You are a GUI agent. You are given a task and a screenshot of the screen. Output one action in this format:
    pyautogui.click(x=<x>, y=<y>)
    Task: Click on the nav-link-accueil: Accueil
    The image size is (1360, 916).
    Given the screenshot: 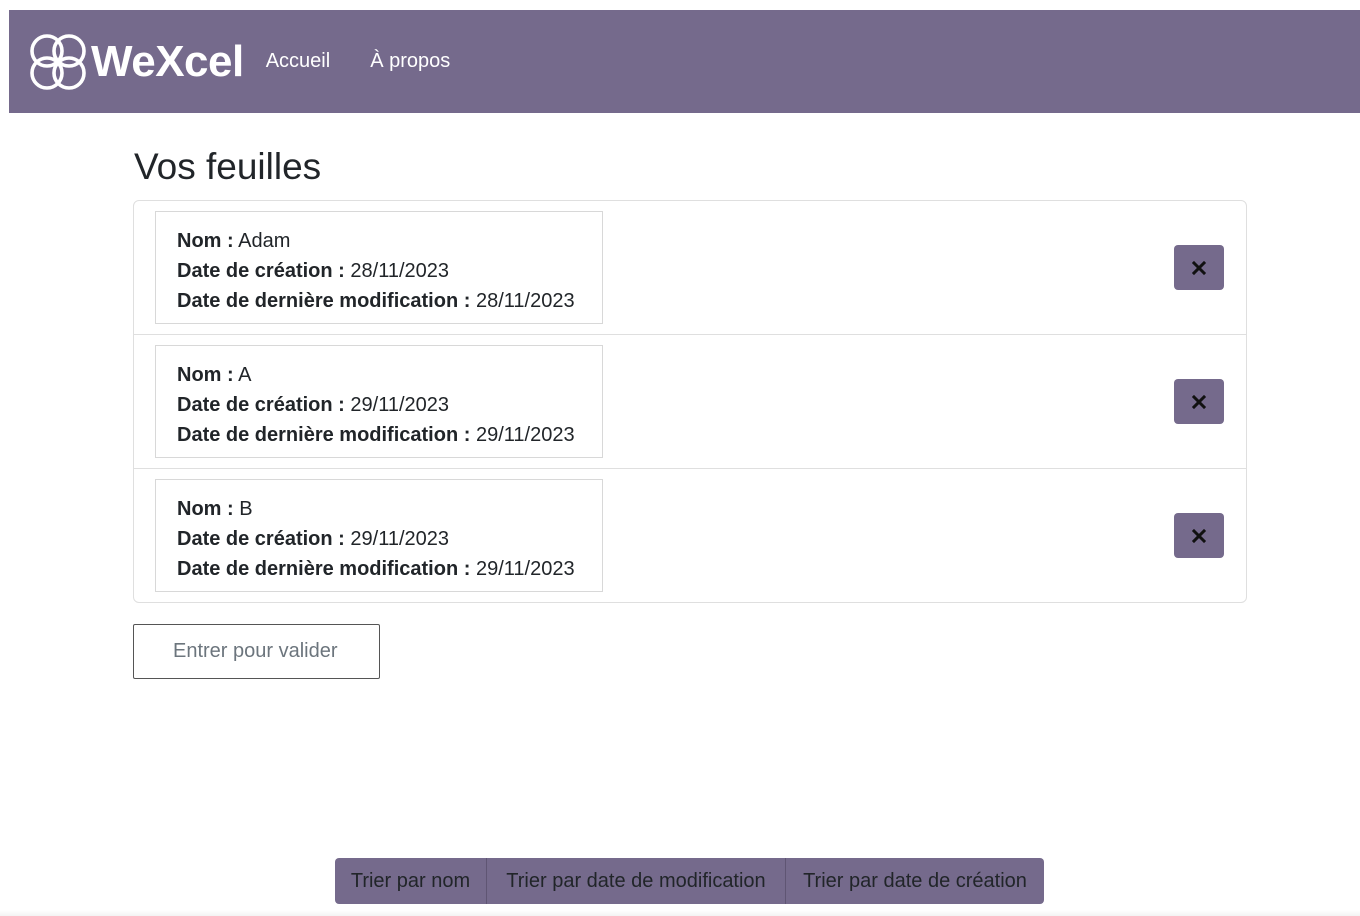 What is the action you would take?
    pyautogui.click(x=298, y=61)
    